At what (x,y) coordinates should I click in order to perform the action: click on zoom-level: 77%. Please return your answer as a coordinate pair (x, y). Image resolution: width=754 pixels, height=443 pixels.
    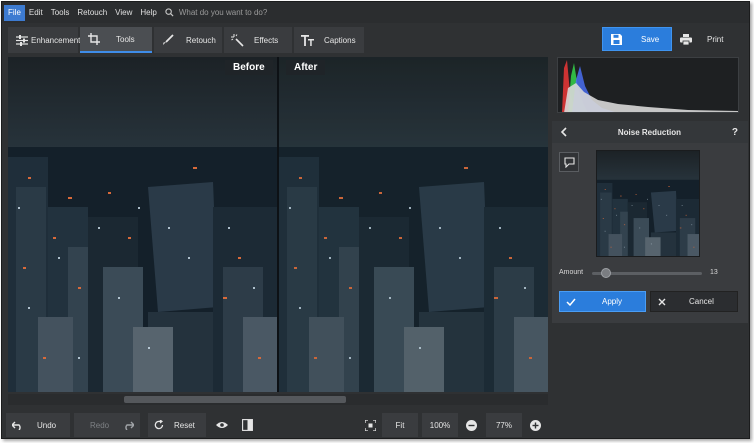
    Looking at the image, I should click on (504, 425).